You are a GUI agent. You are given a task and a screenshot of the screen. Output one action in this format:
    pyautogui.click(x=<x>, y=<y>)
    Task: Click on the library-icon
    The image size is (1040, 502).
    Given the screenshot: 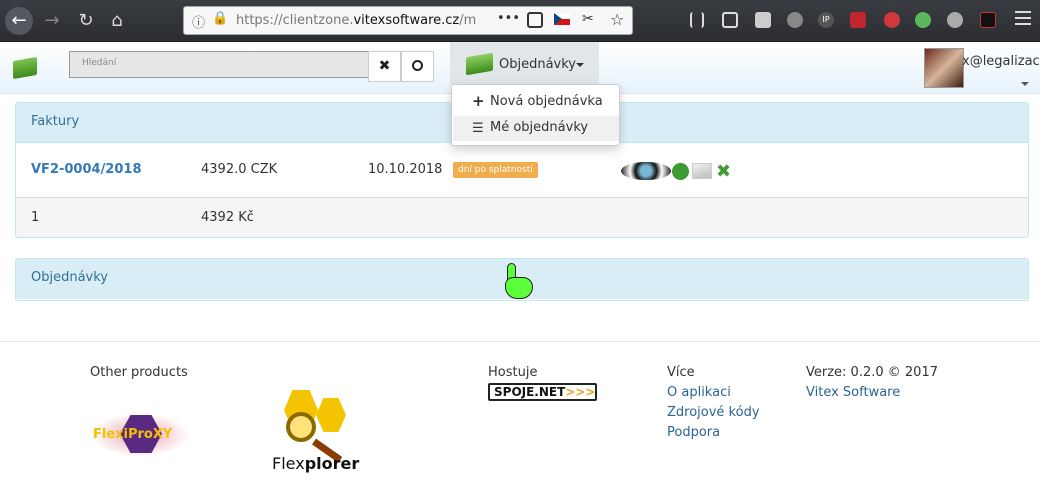 What is the action you would take?
    pyautogui.click(x=697, y=20)
    